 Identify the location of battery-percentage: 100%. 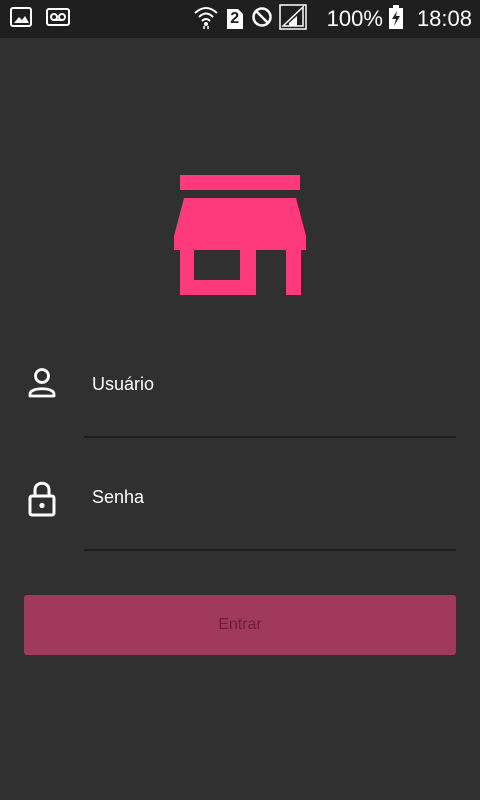
(354, 18).